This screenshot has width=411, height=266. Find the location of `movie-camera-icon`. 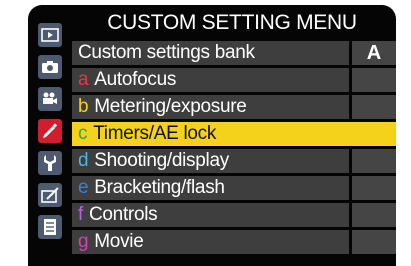

movie-camera-icon is located at coordinates (50, 98).